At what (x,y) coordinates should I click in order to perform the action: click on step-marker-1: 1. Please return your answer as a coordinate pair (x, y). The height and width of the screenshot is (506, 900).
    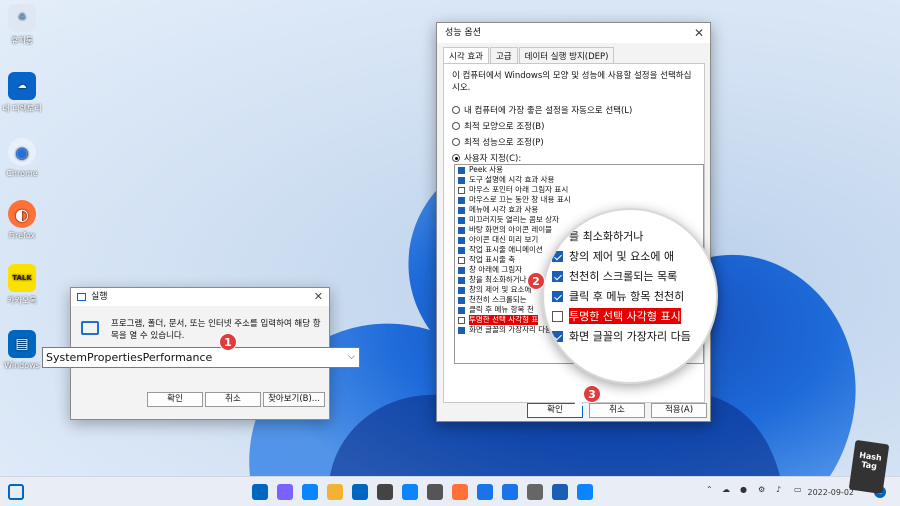
    Looking at the image, I should click on (228, 342).